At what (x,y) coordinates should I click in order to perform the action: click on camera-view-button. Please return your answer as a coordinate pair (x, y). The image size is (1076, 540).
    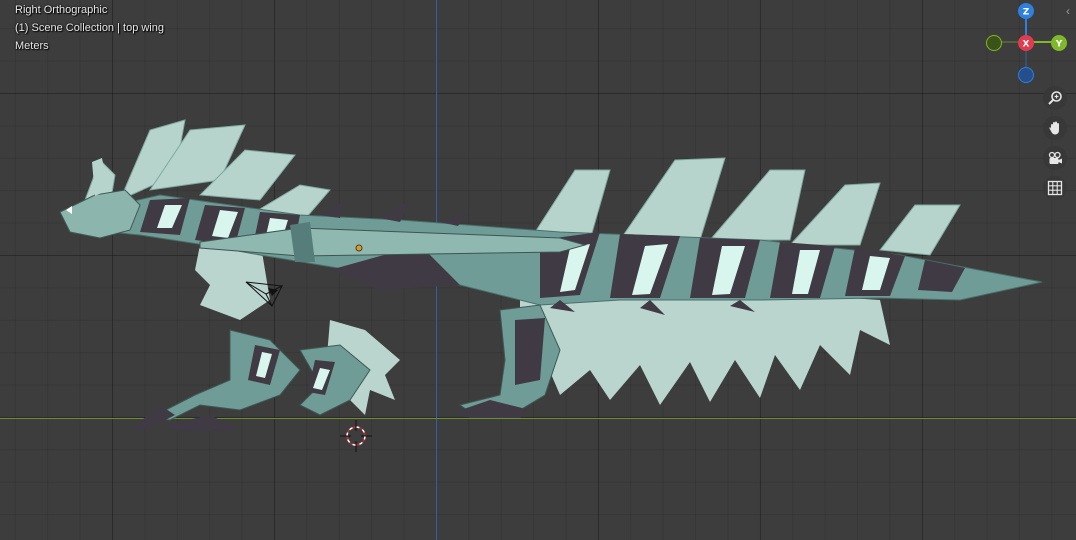
    Looking at the image, I should click on (1055, 158).